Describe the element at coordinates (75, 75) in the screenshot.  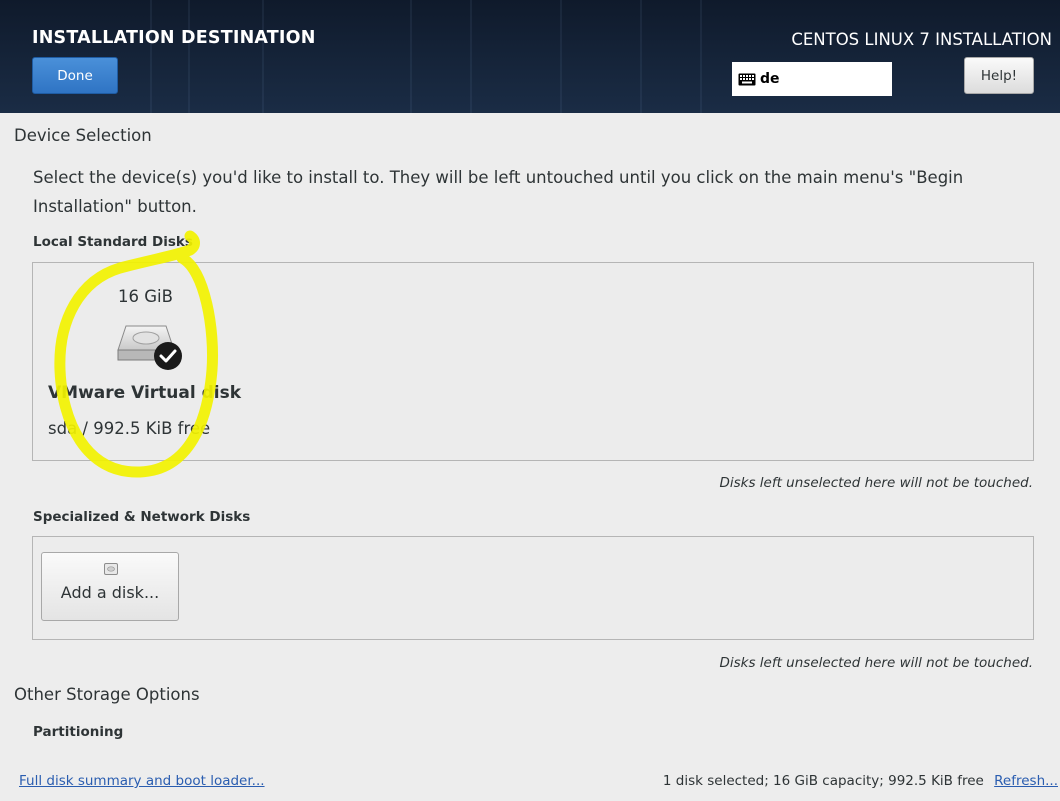
I see `done-button: Done` at that location.